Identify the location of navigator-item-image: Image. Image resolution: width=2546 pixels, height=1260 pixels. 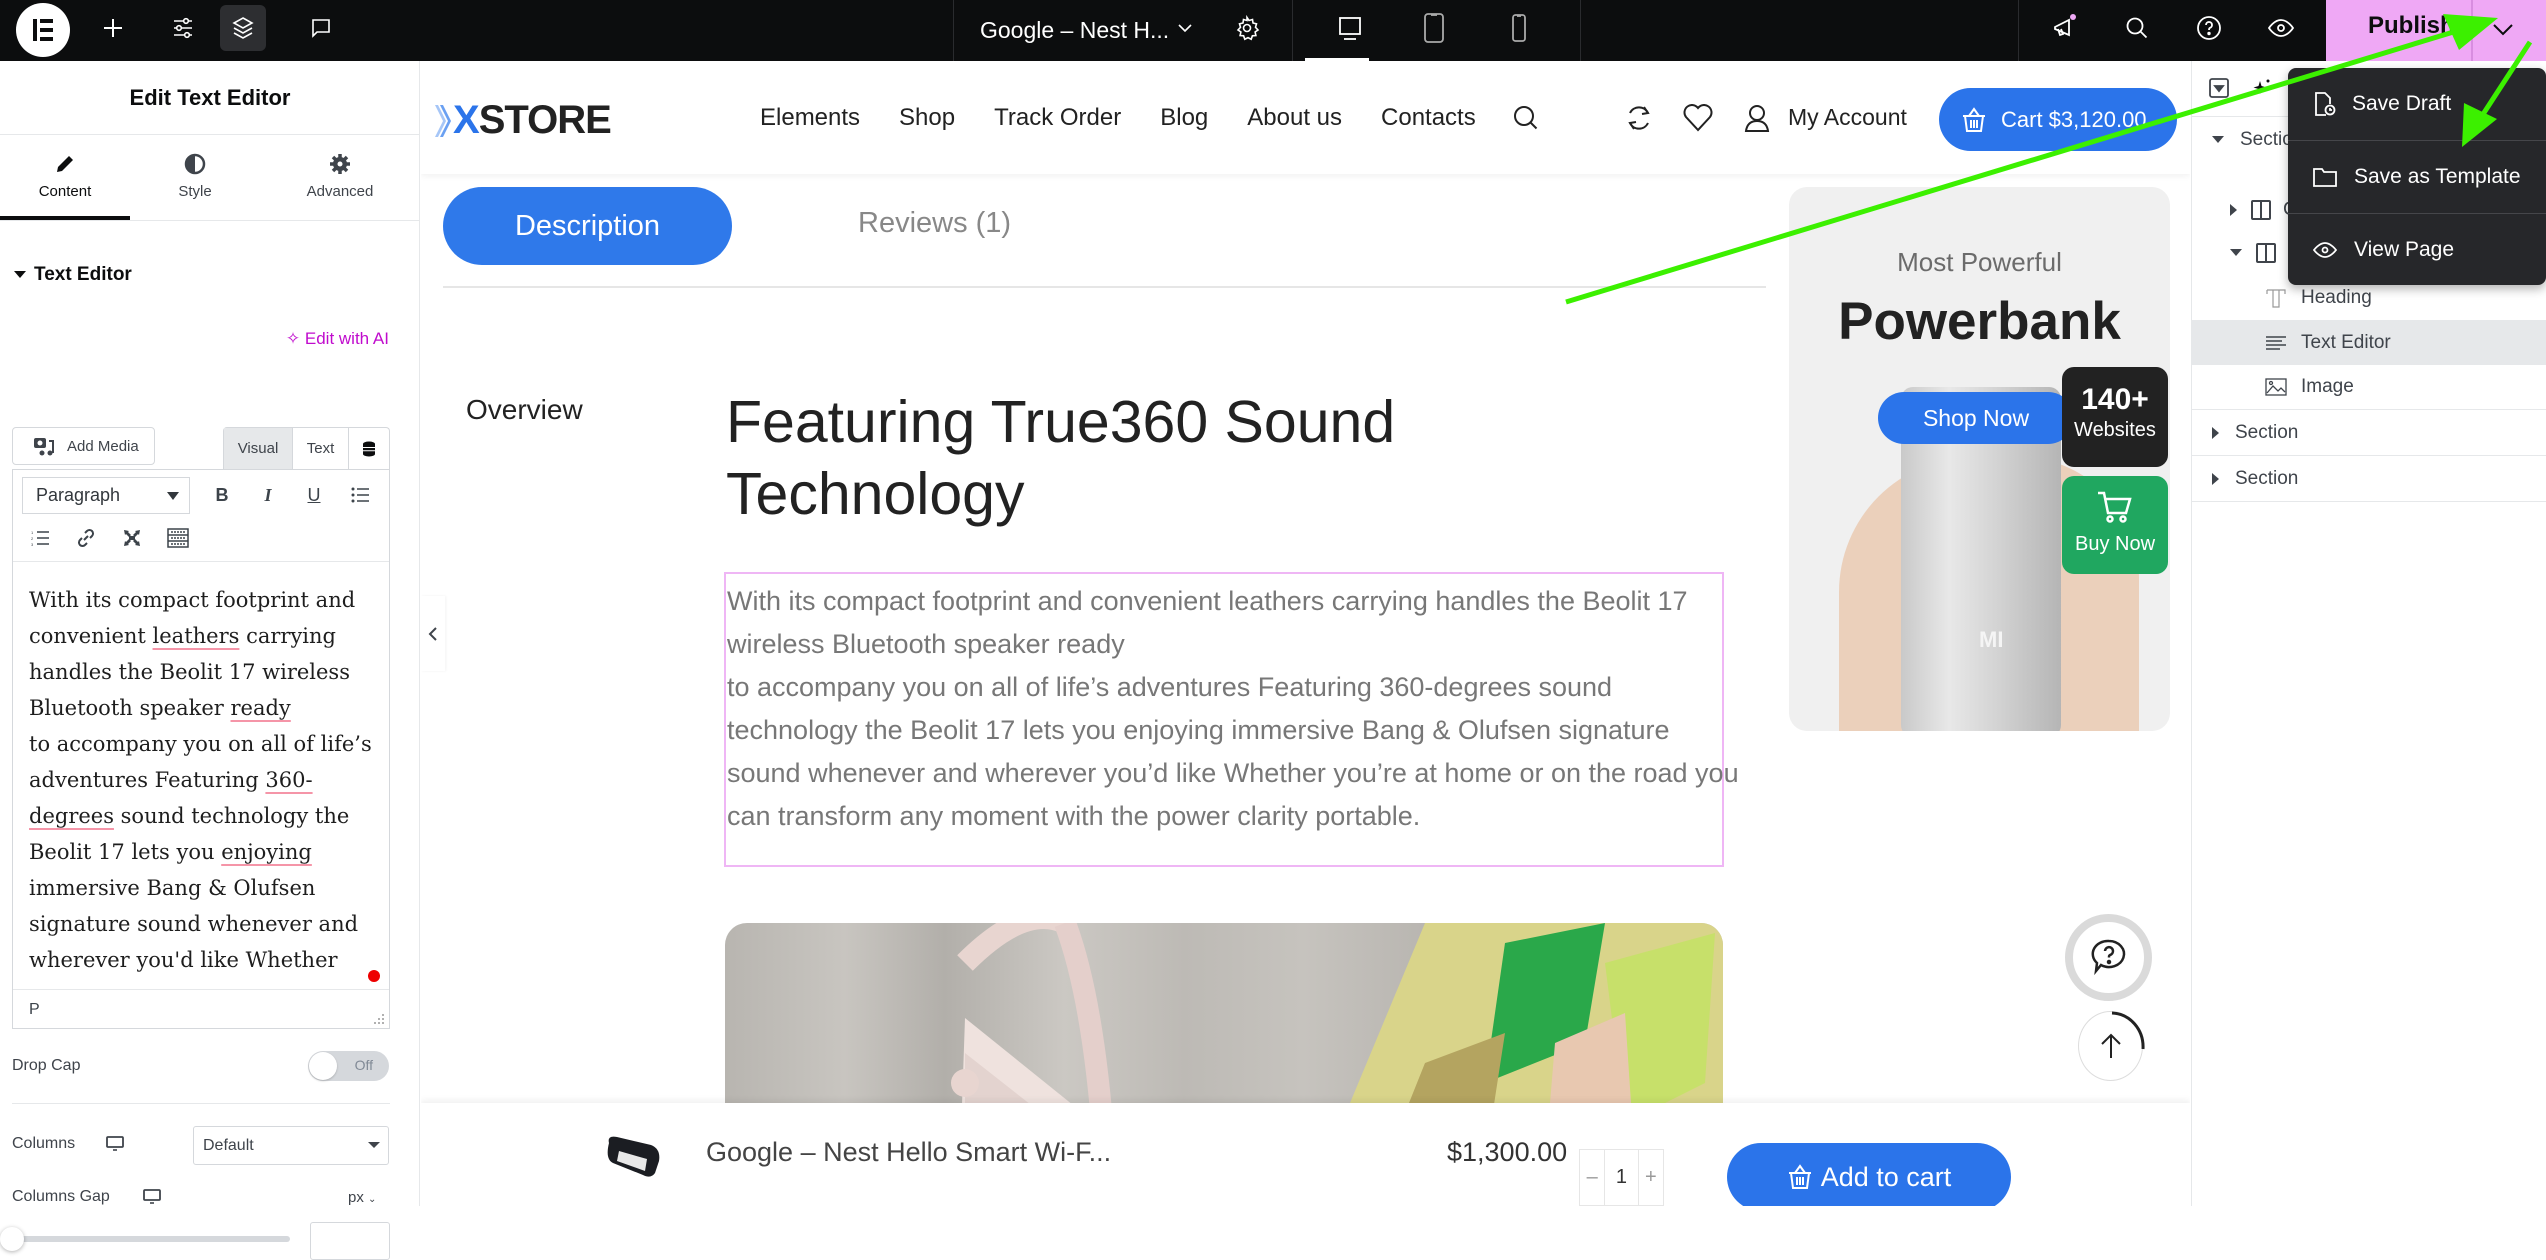
(2369, 387).